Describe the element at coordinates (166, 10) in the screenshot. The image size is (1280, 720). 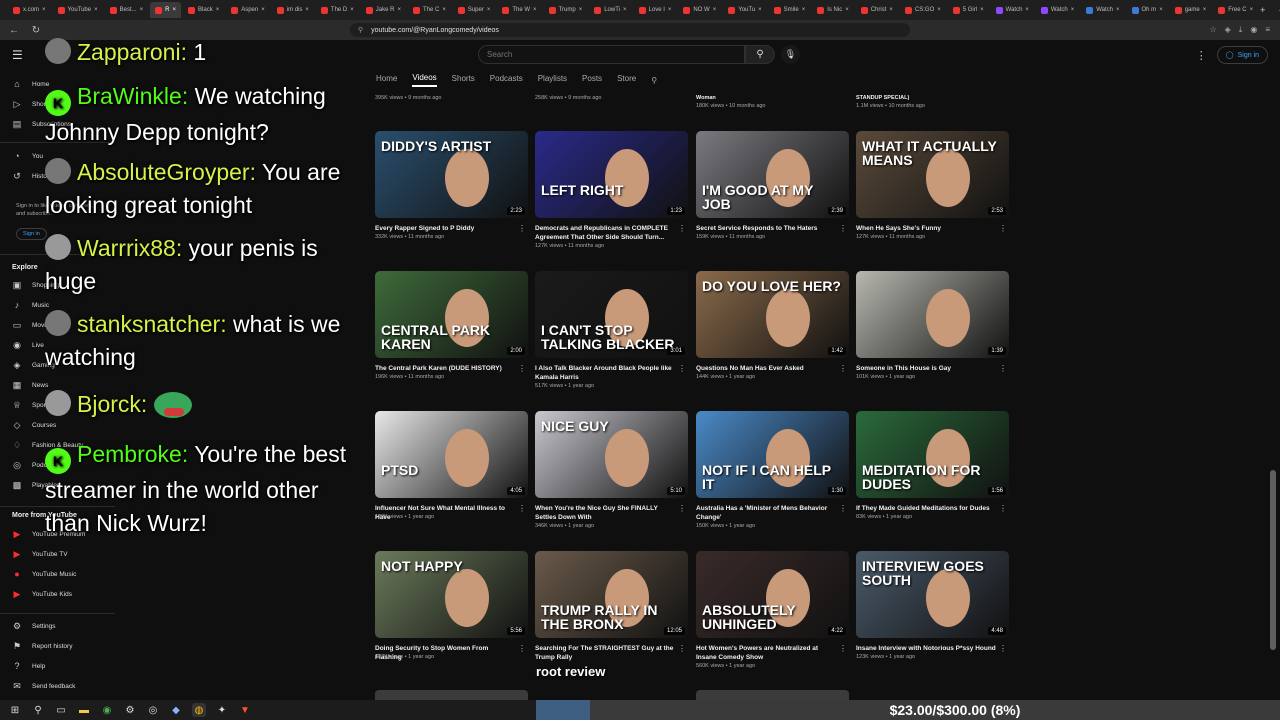
I see `browser-tab: R ×` at that location.